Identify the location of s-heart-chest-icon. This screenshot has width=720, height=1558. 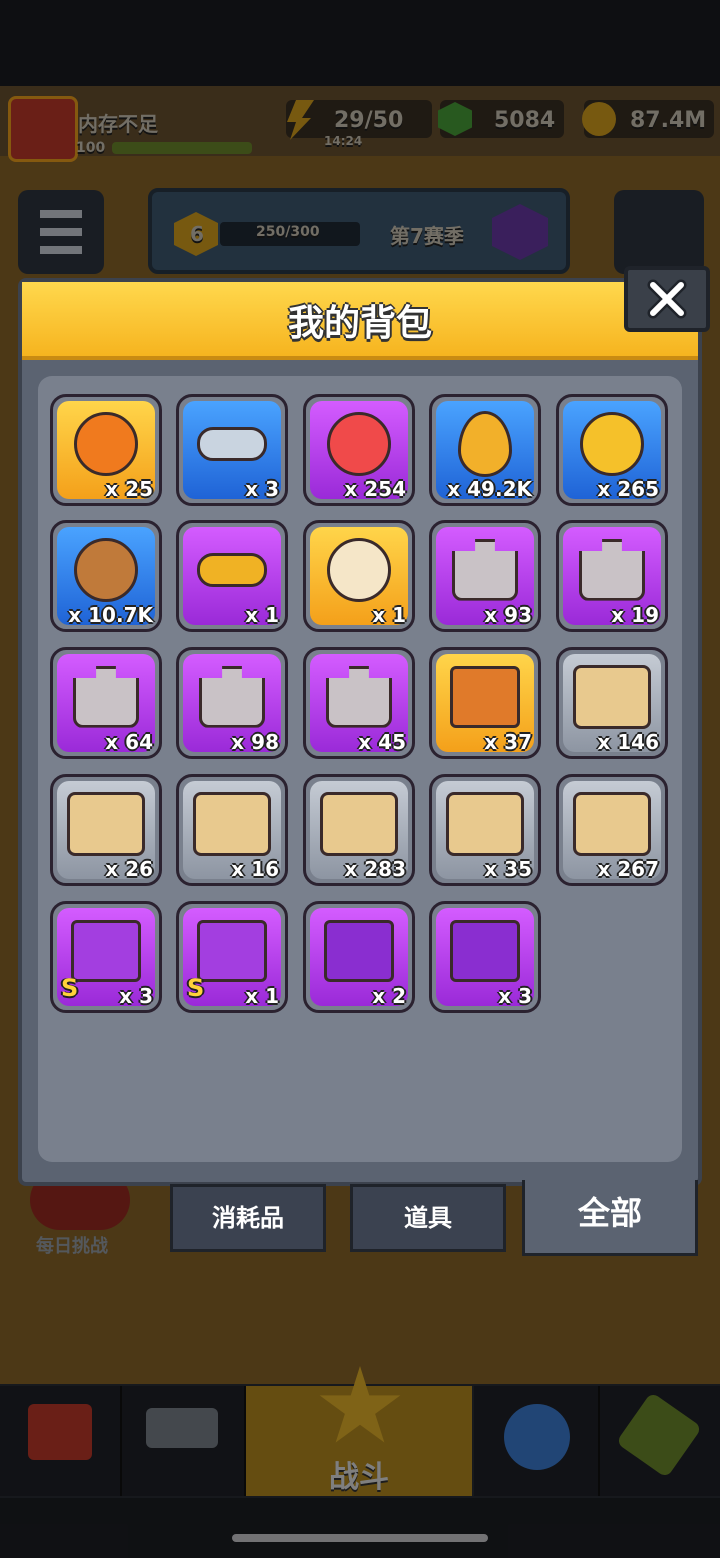
(232, 950).